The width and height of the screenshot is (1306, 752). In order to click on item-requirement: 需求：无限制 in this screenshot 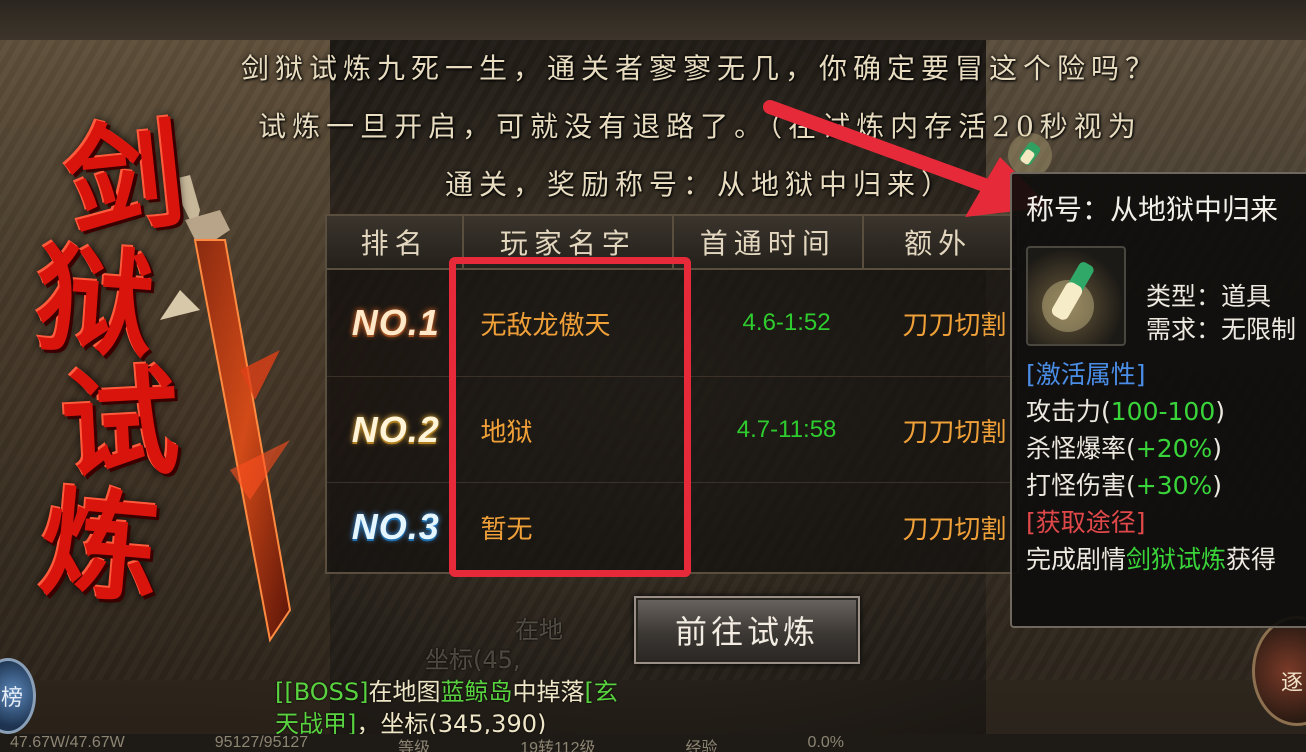, I will do `click(1221, 329)`.